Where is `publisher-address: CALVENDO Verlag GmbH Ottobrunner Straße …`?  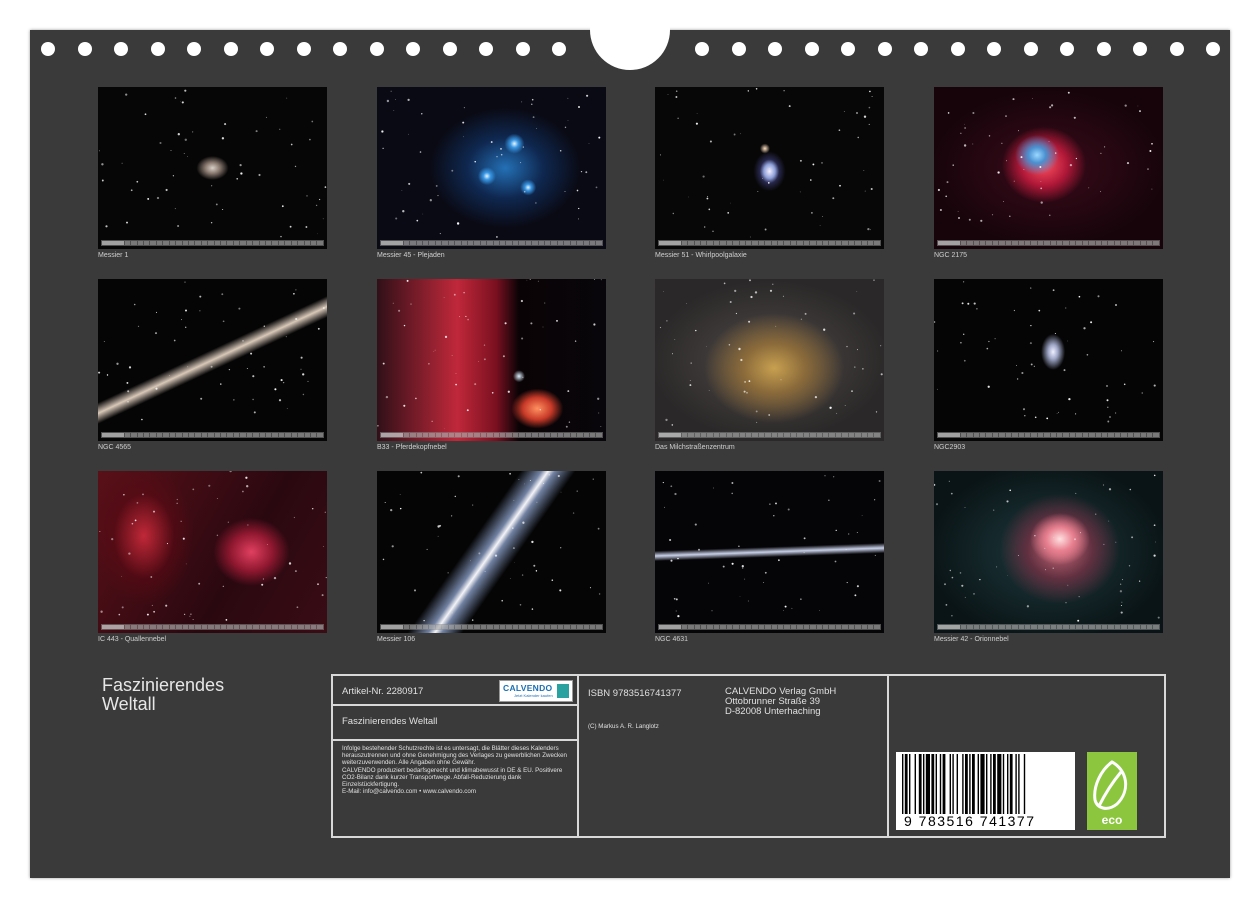 publisher-address: CALVENDO Verlag GmbH Ottobrunner Straße … is located at coordinates (780, 702).